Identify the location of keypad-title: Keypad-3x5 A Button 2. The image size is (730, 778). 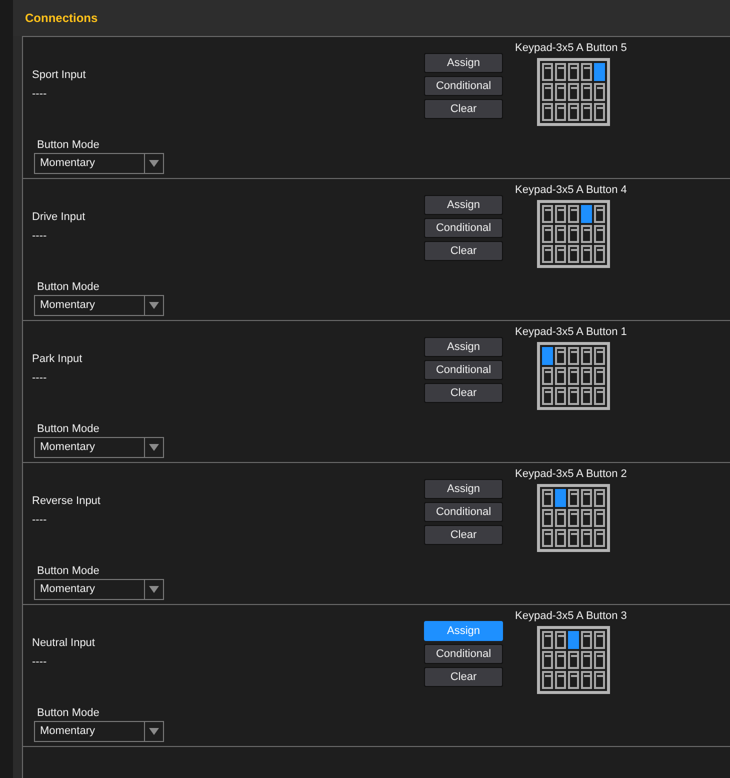
(571, 474).